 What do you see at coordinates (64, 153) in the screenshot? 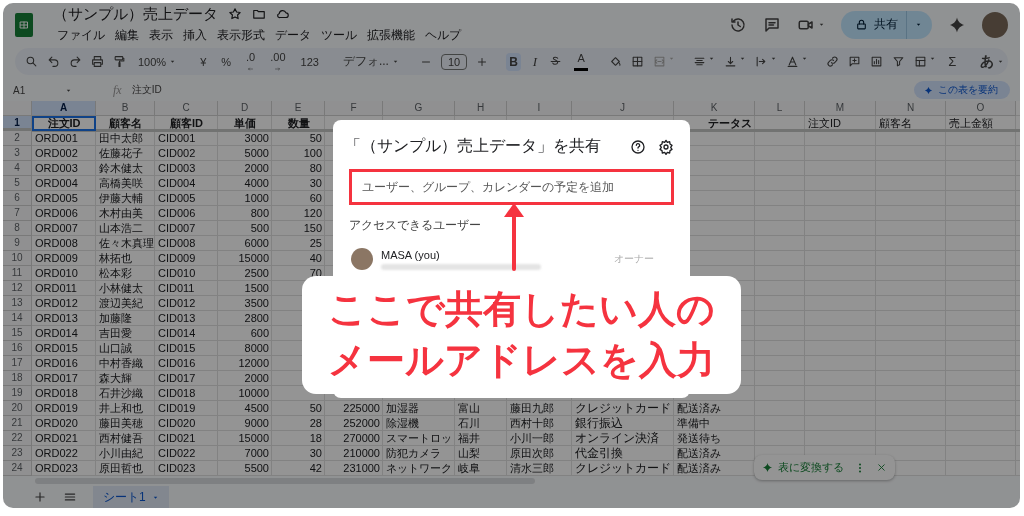
I see `table-cell: ORD002` at bounding box center [64, 153].